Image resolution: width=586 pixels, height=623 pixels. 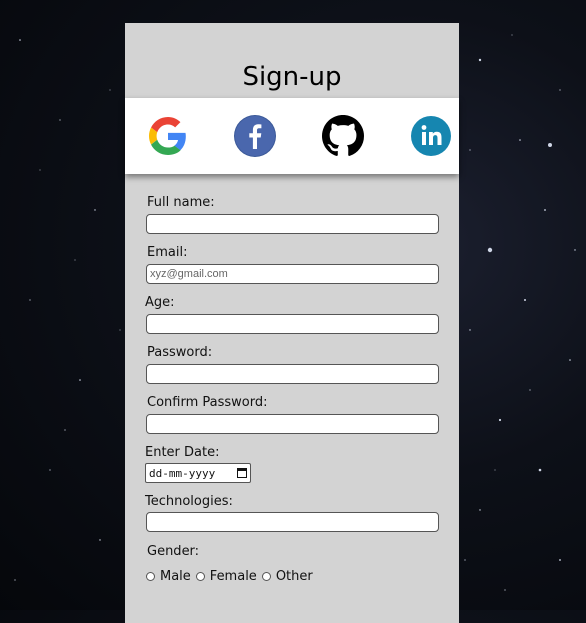 What do you see at coordinates (189, 501) in the screenshot?
I see `technologies-label: Technologies:` at bounding box center [189, 501].